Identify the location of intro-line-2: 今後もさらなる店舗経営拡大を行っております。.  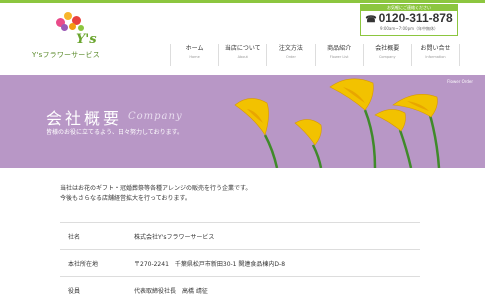
(125, 198).